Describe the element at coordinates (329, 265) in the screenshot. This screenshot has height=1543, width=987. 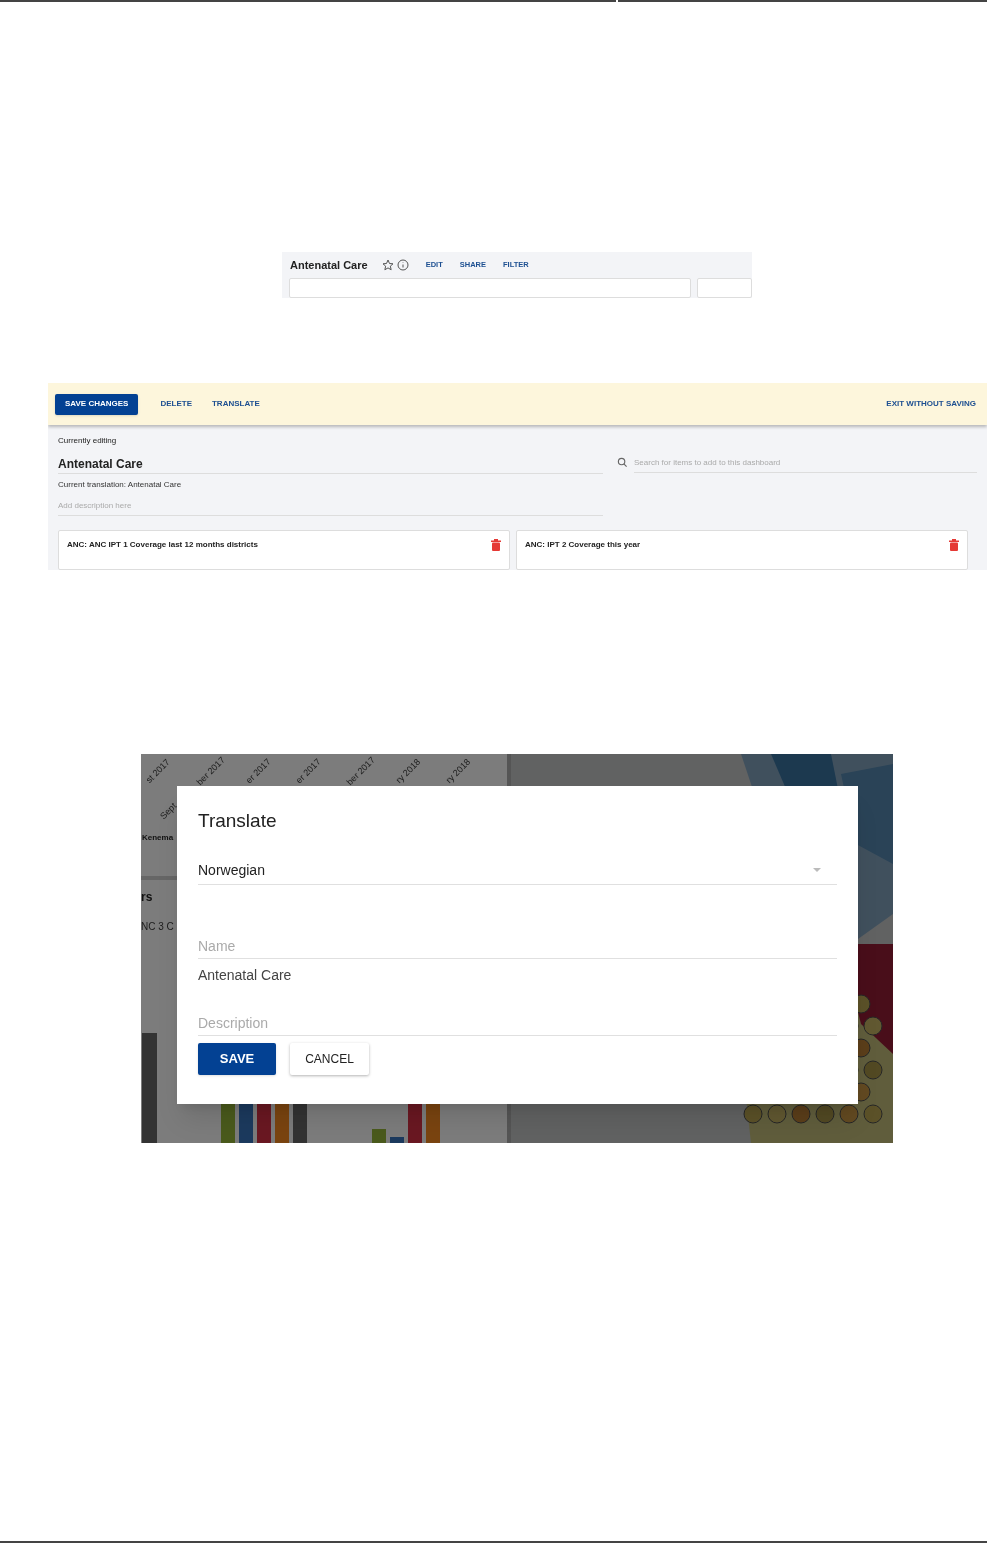
I see `dashboard-title: Antenatal Care` at that location.